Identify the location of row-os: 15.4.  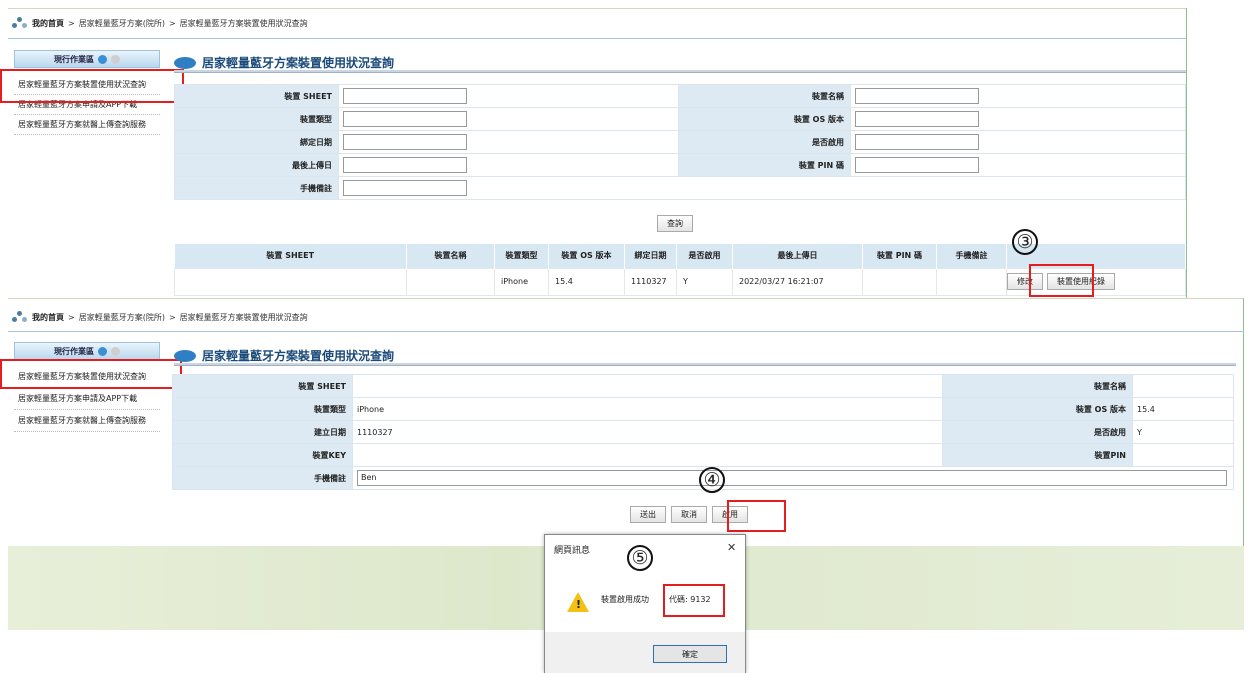
(586, 281).